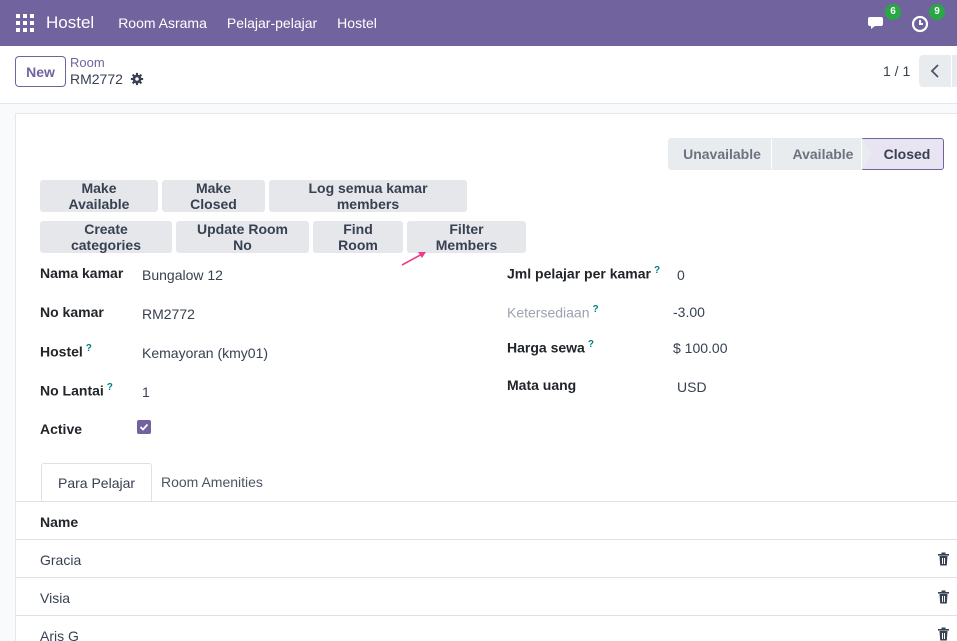 The width and height of the screenshot is (957, 641). Describe the element at coordinates (55, 598) in the screenshot. I see `list-item: Visia` at that location.